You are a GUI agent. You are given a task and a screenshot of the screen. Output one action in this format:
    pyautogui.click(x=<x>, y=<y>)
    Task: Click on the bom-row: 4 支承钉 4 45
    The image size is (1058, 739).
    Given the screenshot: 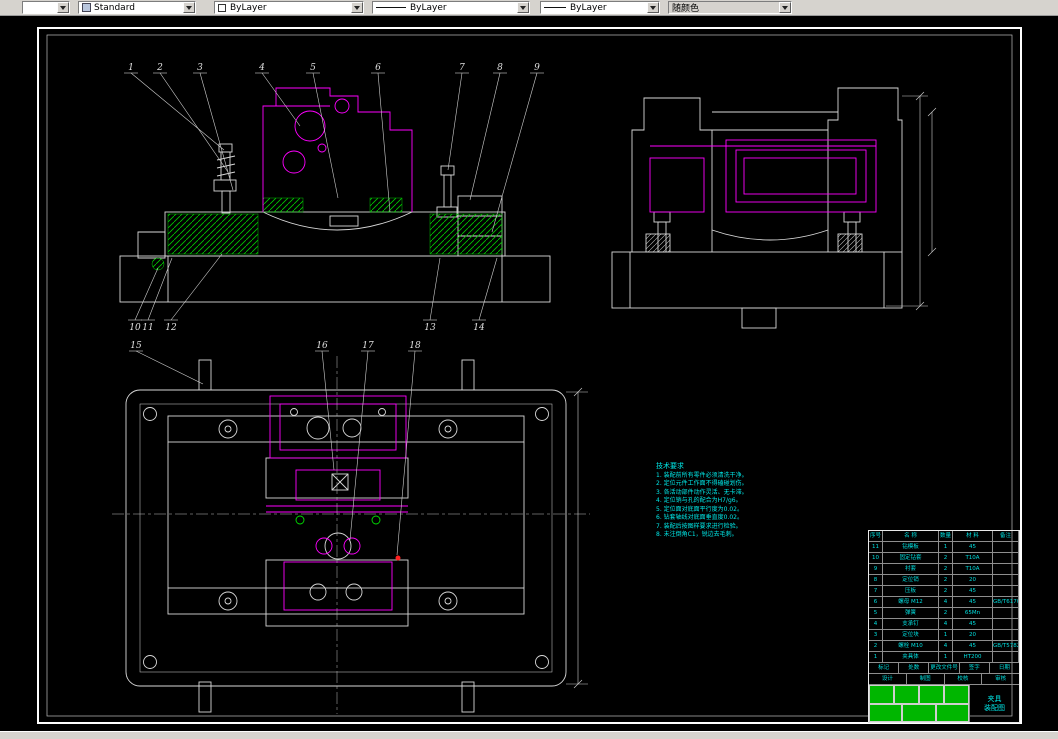 What is the action you would take?
    pyautogui.click(x=944, y=624)
    